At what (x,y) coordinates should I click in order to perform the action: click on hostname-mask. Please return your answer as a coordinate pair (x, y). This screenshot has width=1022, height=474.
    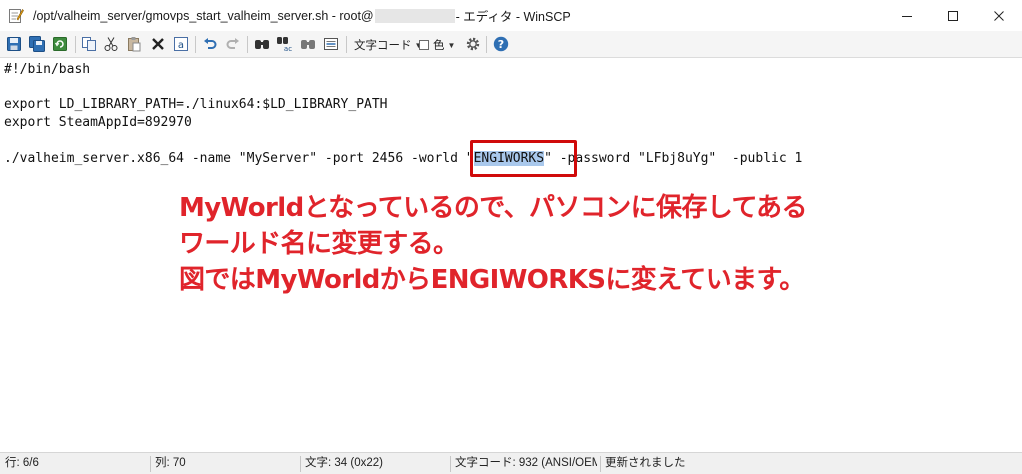
    Looking at the image, I should click on (414, 15).